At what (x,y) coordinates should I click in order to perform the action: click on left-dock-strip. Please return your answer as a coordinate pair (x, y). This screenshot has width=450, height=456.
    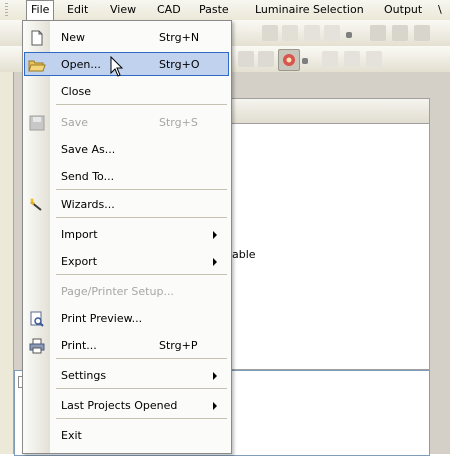
    Looking at the image, I should click on (7, 263).